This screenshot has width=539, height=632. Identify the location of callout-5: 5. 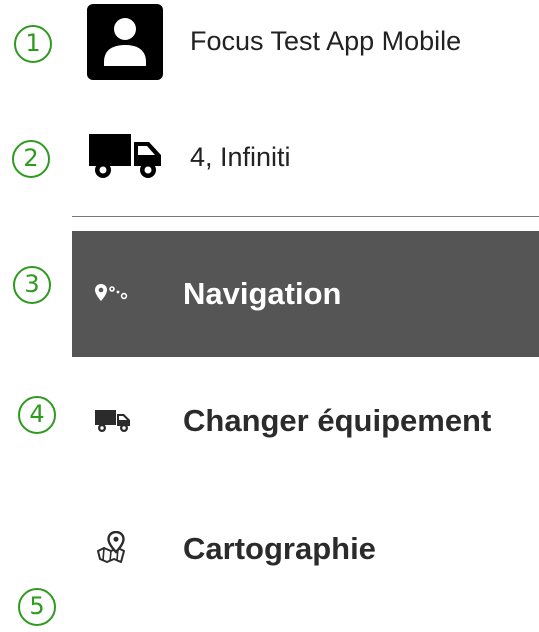
(37, 607).